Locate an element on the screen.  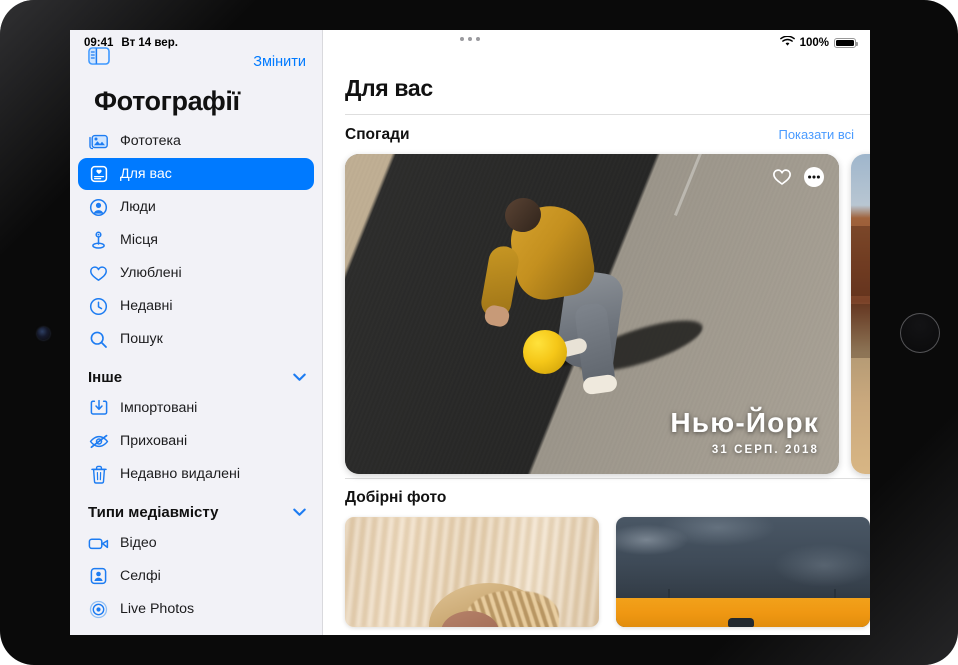
photos-library-icon is located at coordinates (98, 141).